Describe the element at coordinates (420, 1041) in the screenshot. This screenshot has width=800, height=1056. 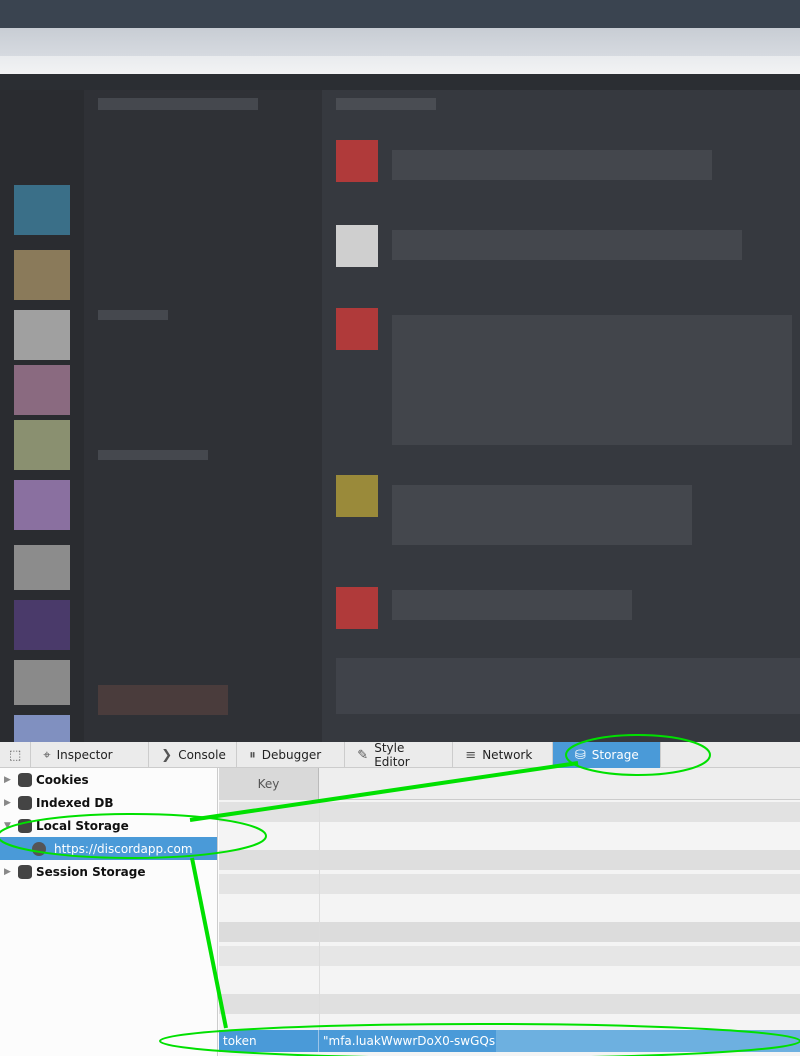
I see `token-value-cell: "mfa.luakWwwrDoX0-swGQs1H_` at that location.